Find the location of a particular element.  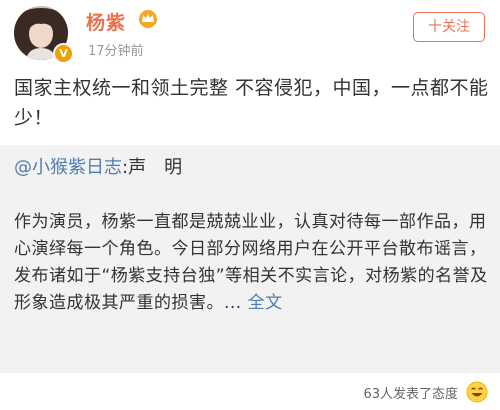

read-more-link: 全文 is located at coordinates (265, 303).